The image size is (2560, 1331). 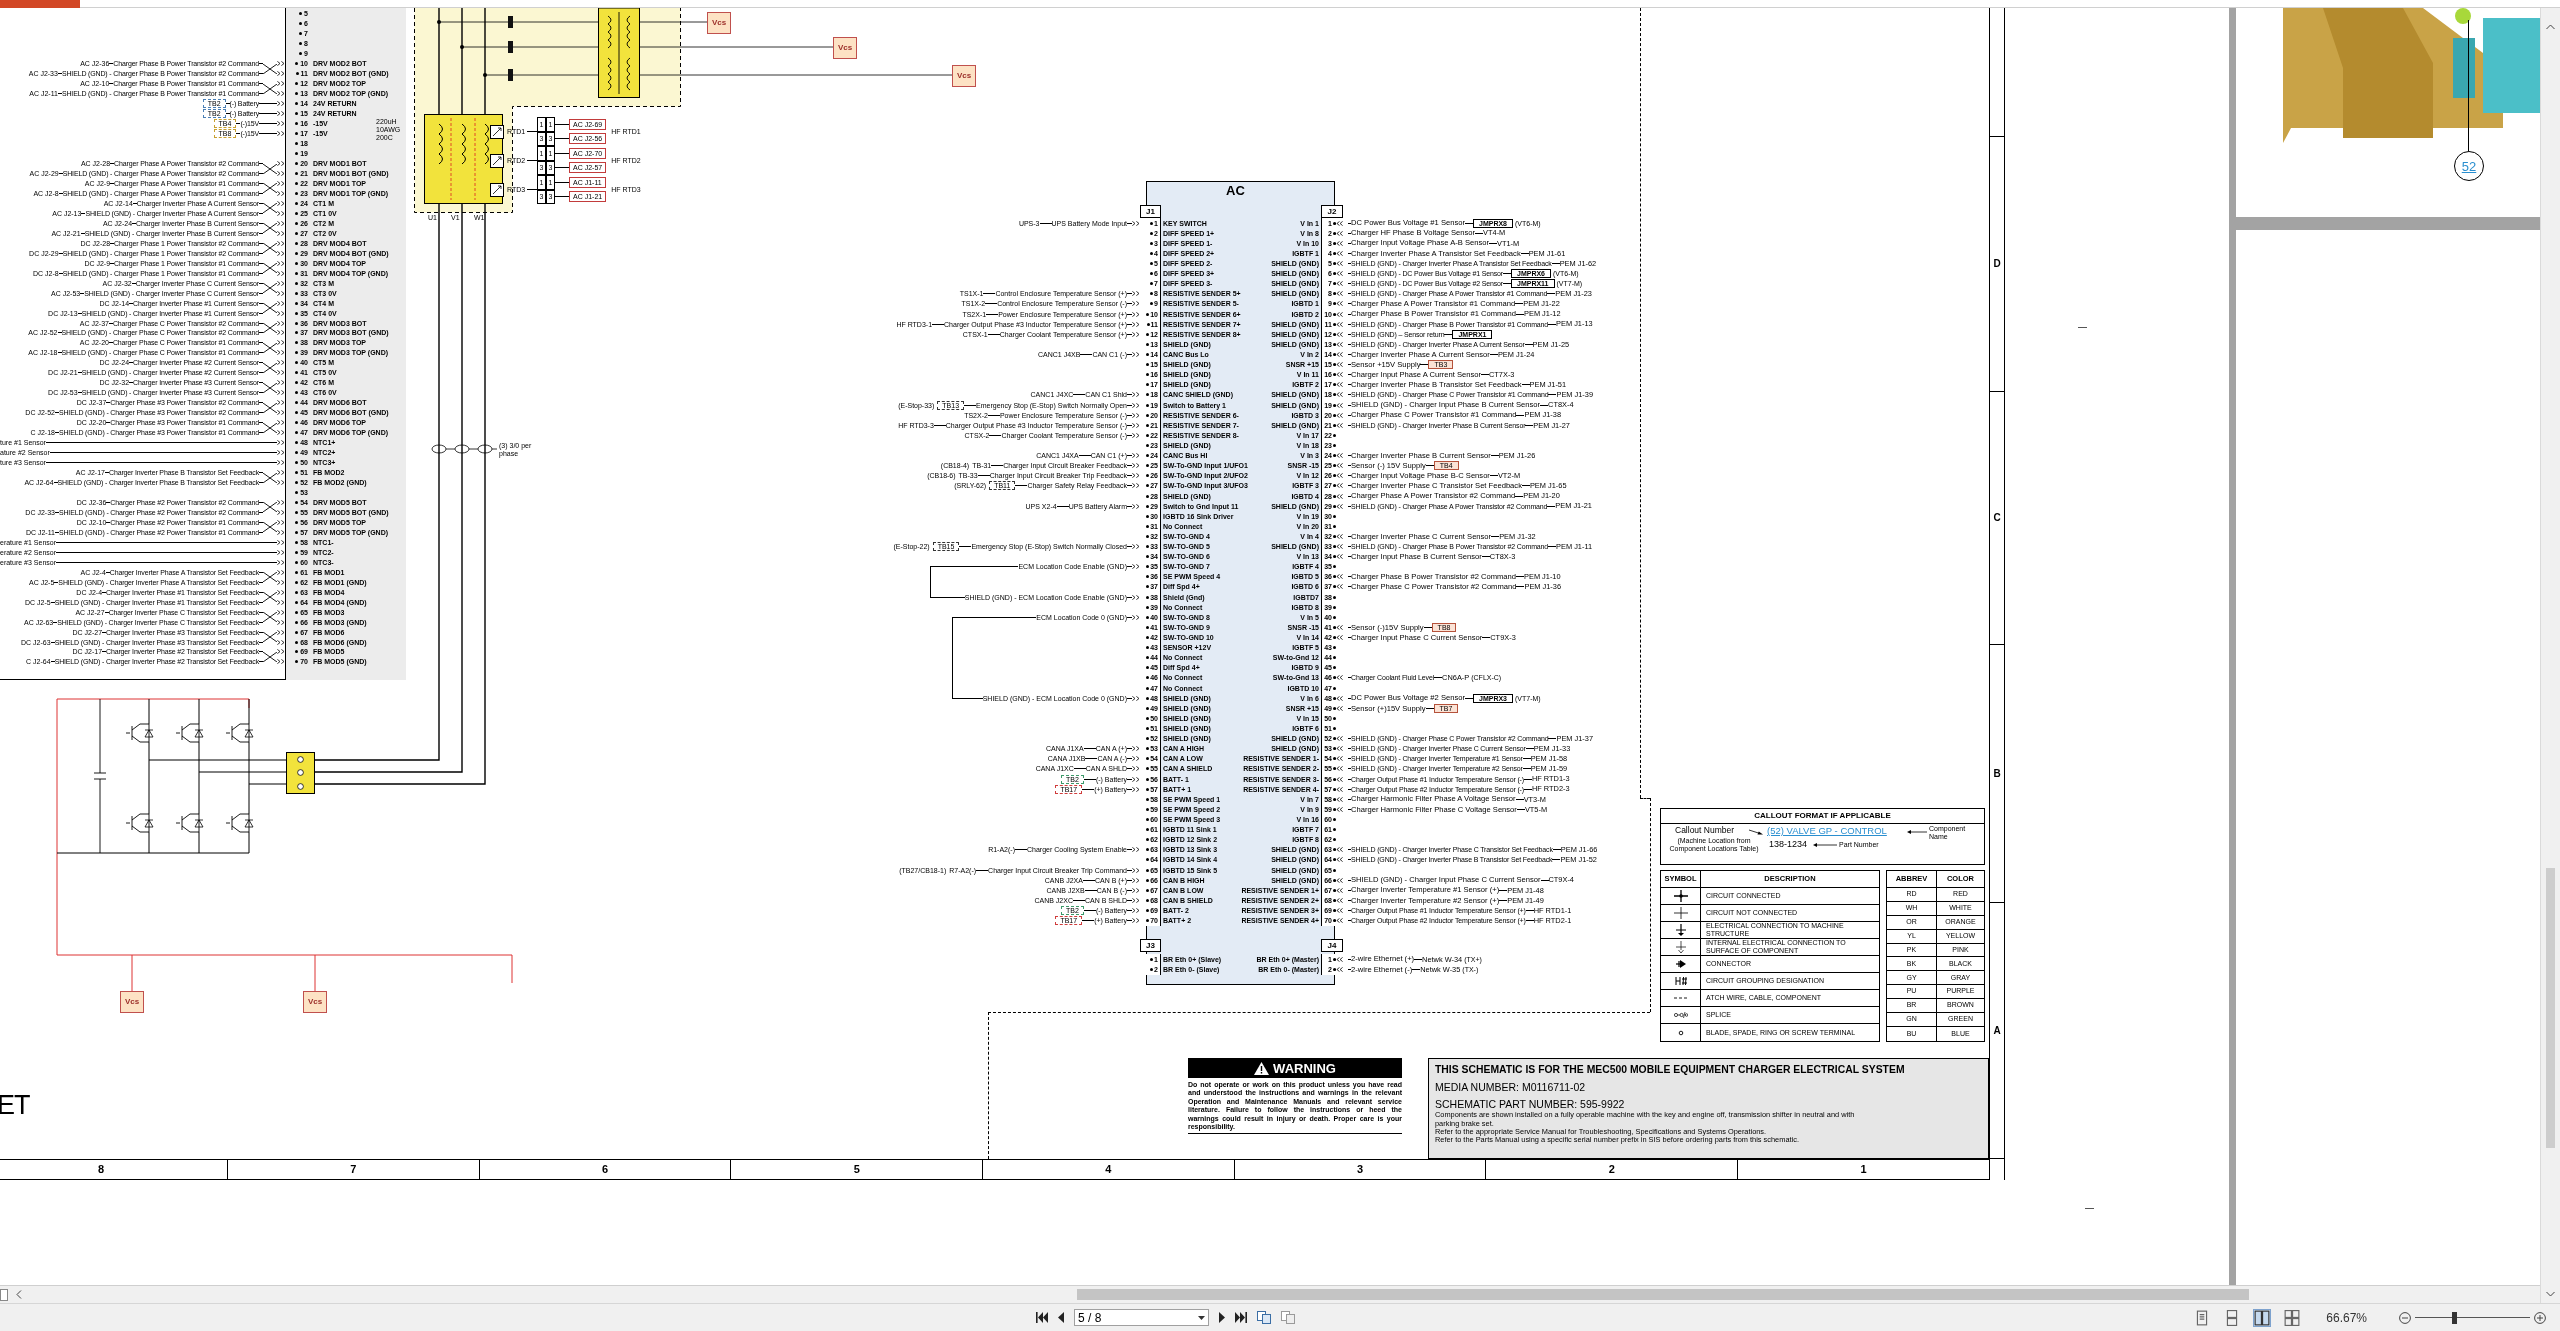 I want to click on sense-wire, so click(x=673, y=22).